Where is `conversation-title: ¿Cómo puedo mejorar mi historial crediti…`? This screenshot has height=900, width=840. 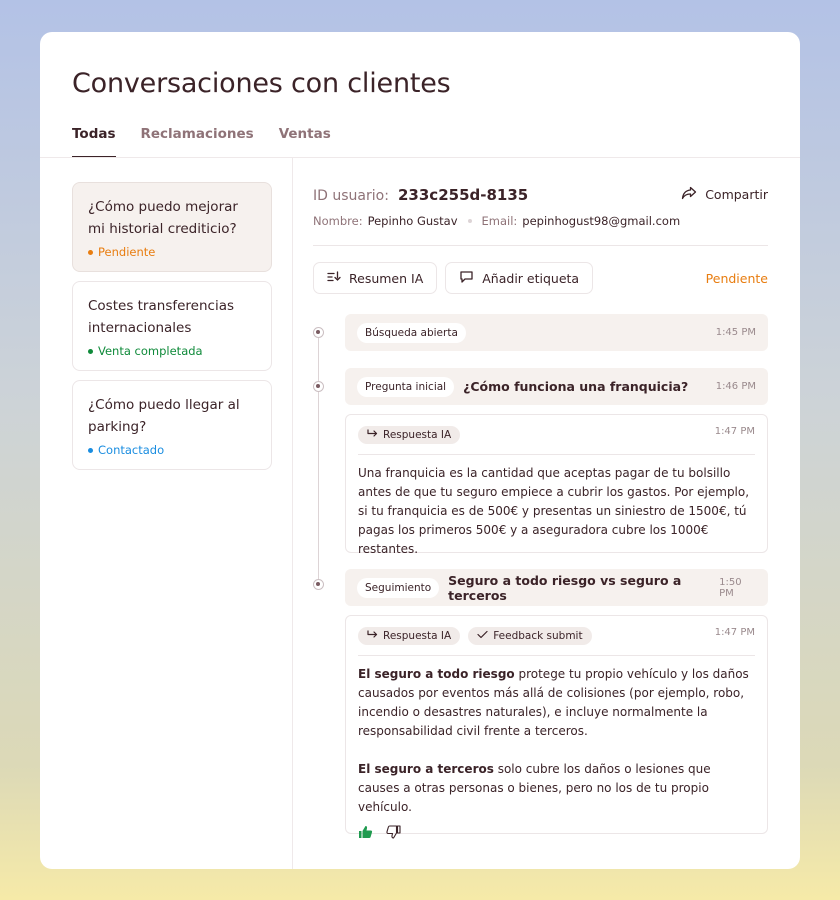
conversation-title: ¿Cómo puedo mejorar mi historial crediti… is located at coordinates (163, 218).